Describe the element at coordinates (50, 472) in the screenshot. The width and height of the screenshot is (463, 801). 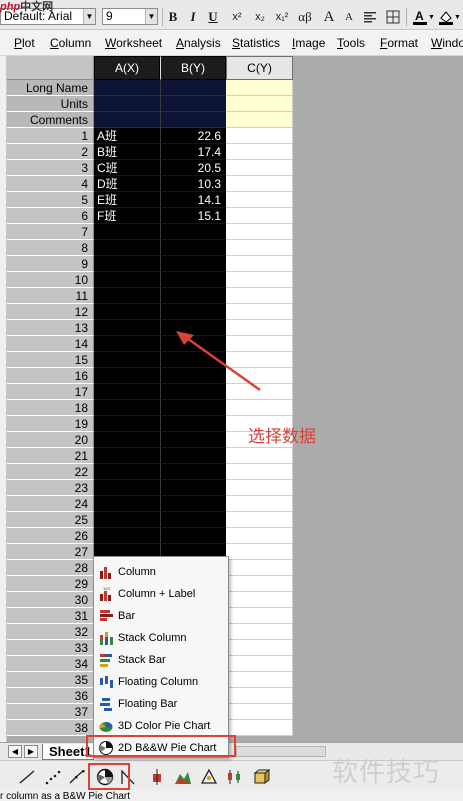
I see `row-header: 22` at that location.